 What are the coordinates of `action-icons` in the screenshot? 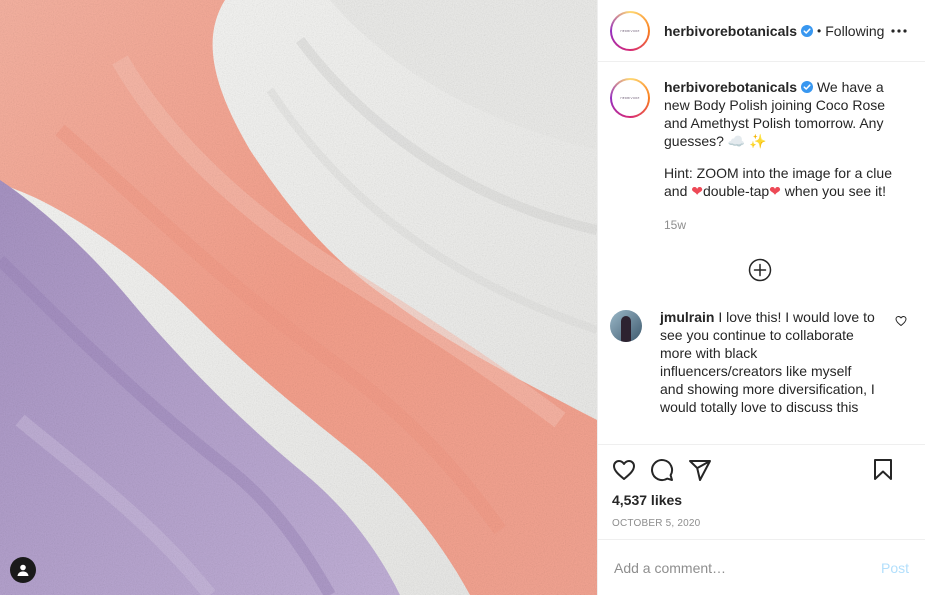 It's located at (760, 470).